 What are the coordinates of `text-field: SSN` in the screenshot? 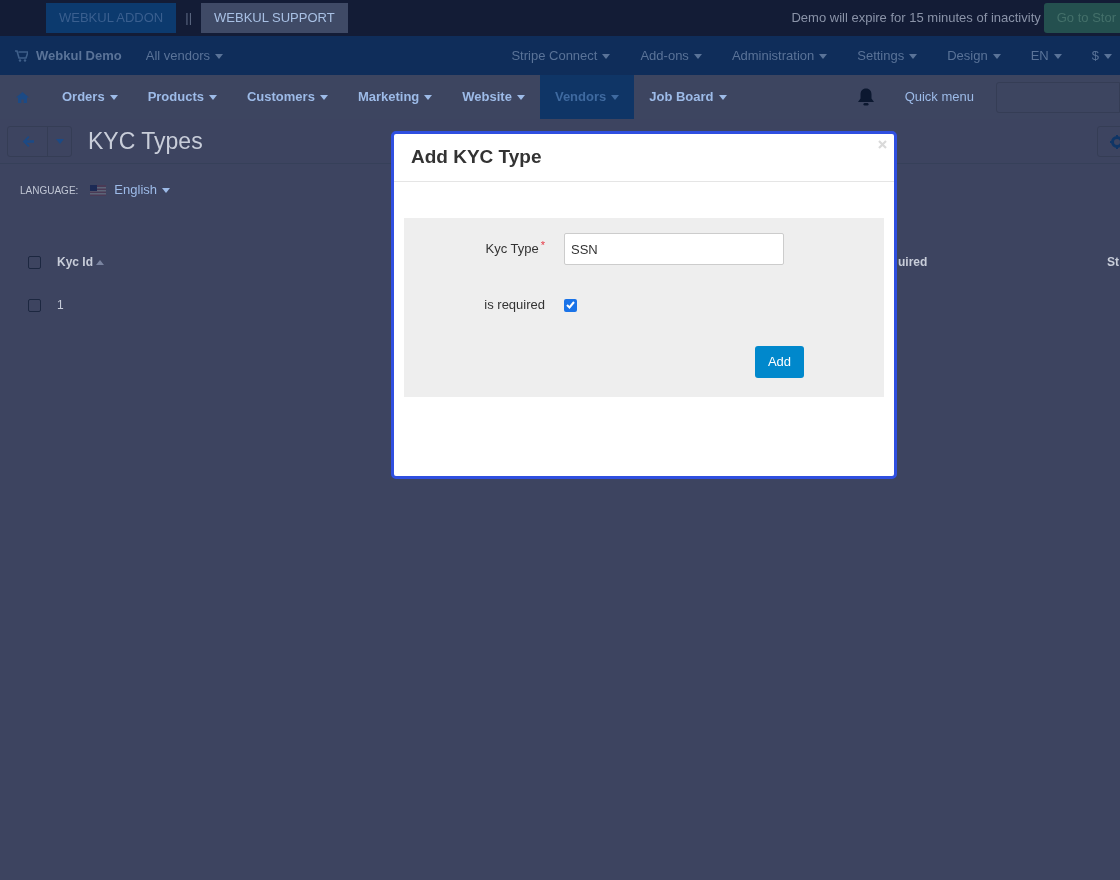 It's located at (674, 249).